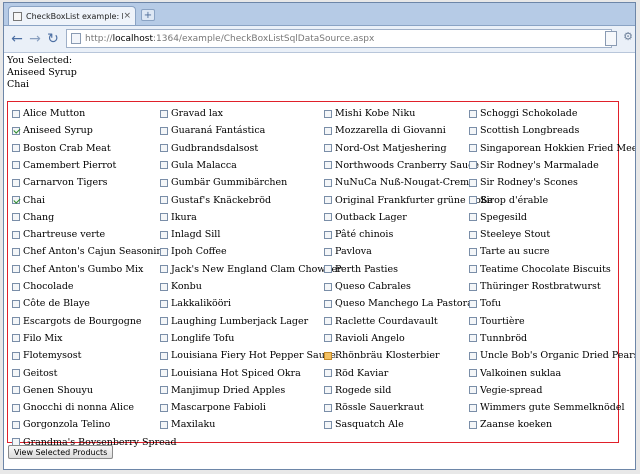 This screenshot has width=640, height=474. I want to click on product-option: Maxilaku, so click(187, 424).